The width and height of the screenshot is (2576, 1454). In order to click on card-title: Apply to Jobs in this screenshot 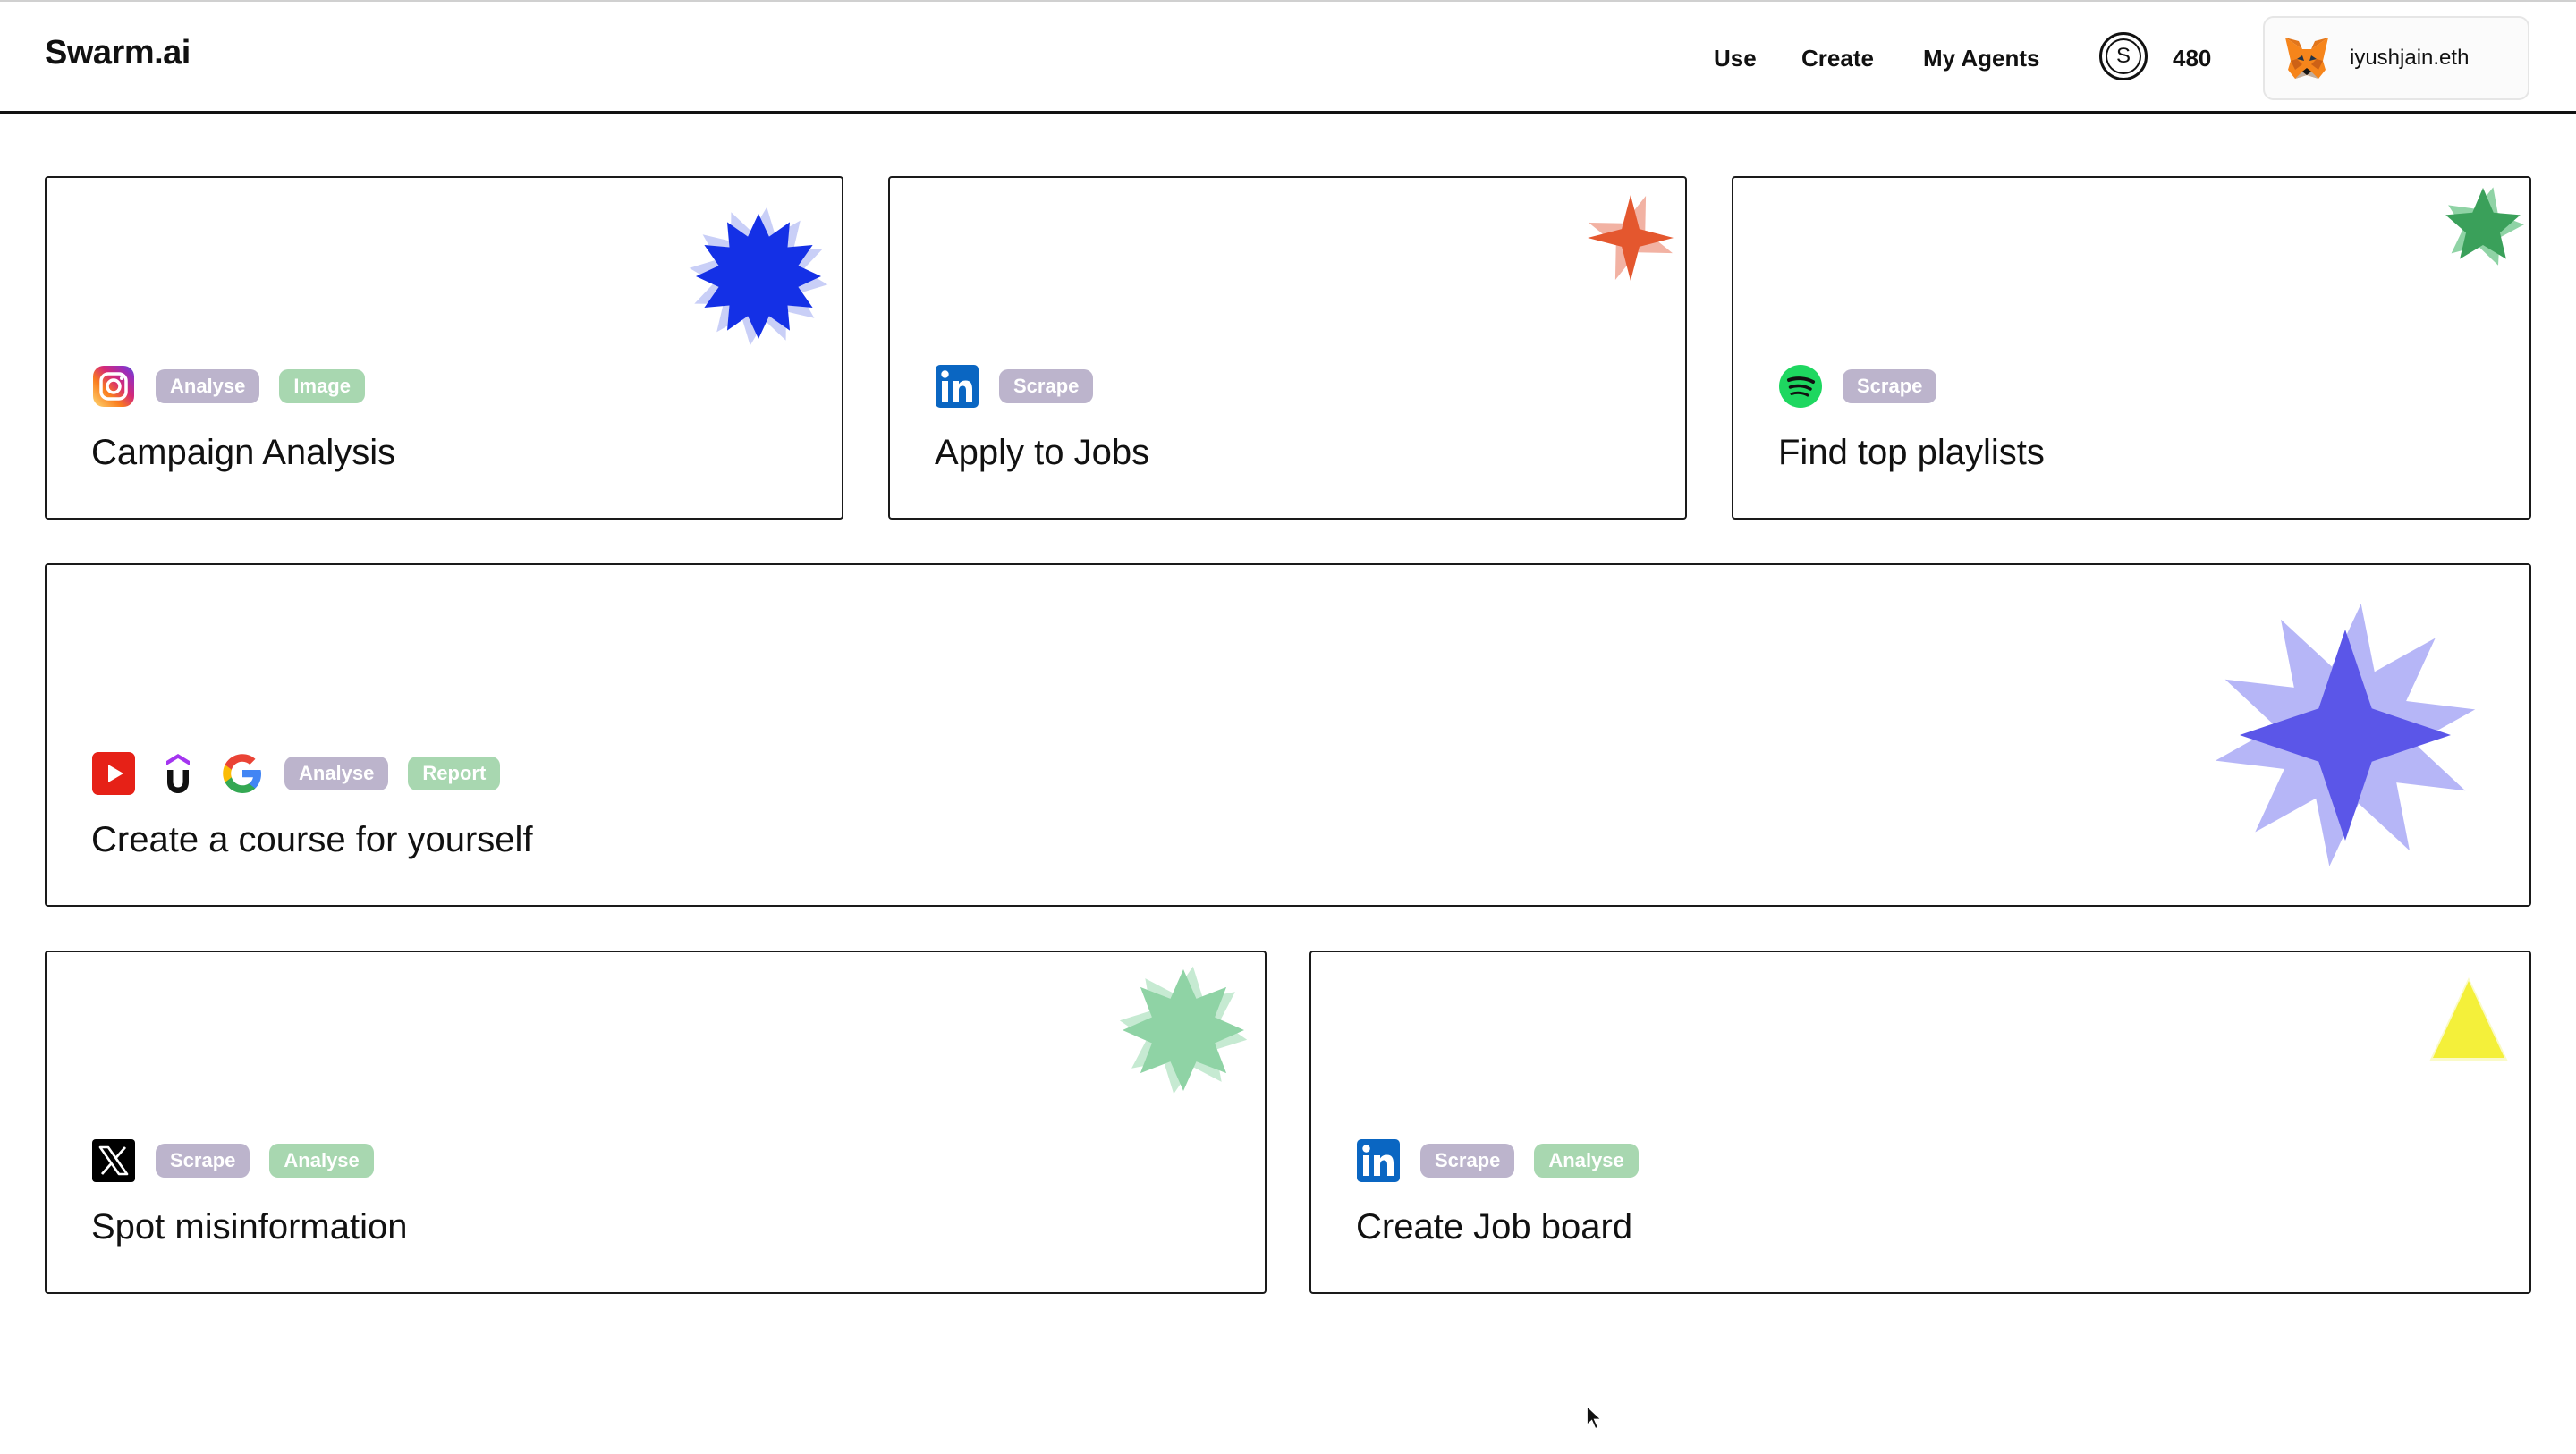, I will do `click(1042, 453)`.